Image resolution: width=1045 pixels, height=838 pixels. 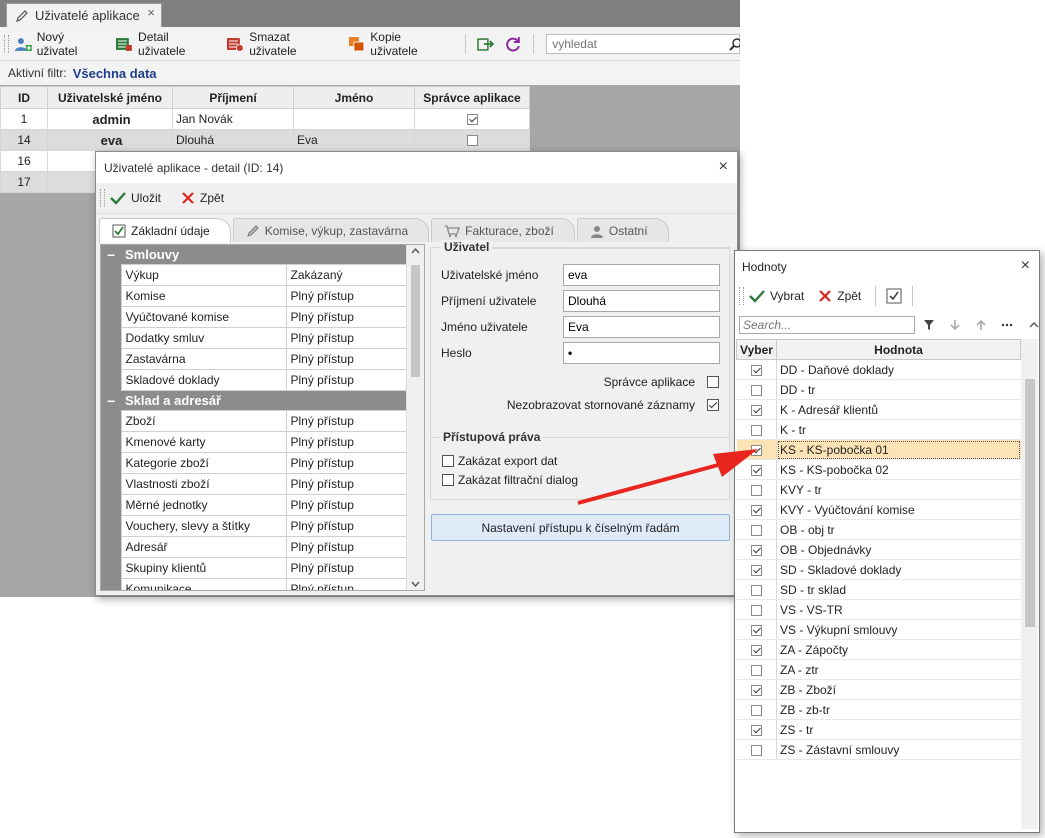 What do you see at coordinates (254, 547) in the screenshot?
I see `permission-row: Adresář Plný přístup` at bounding box center [254, 547].